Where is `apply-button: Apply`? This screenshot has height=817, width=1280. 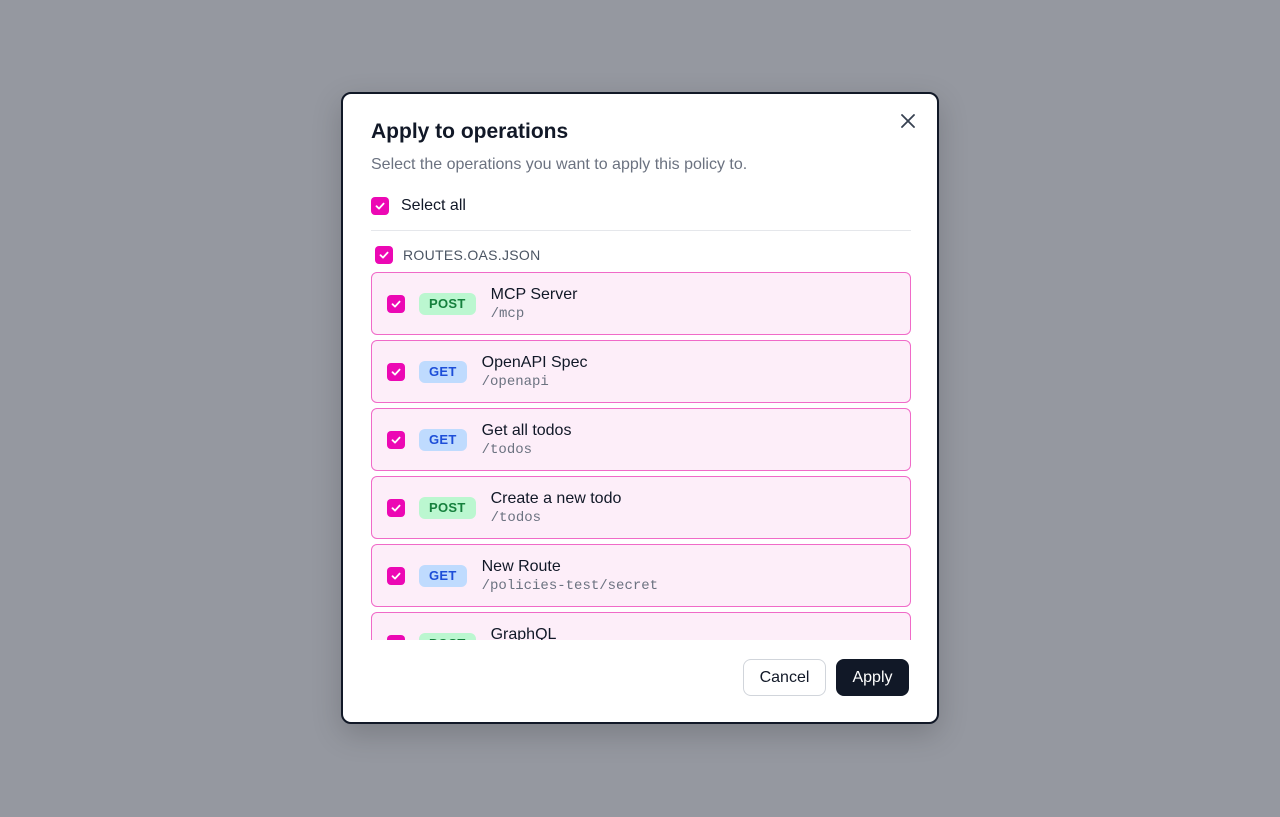
apply-button: Apply is located at coordinates (872, 677).